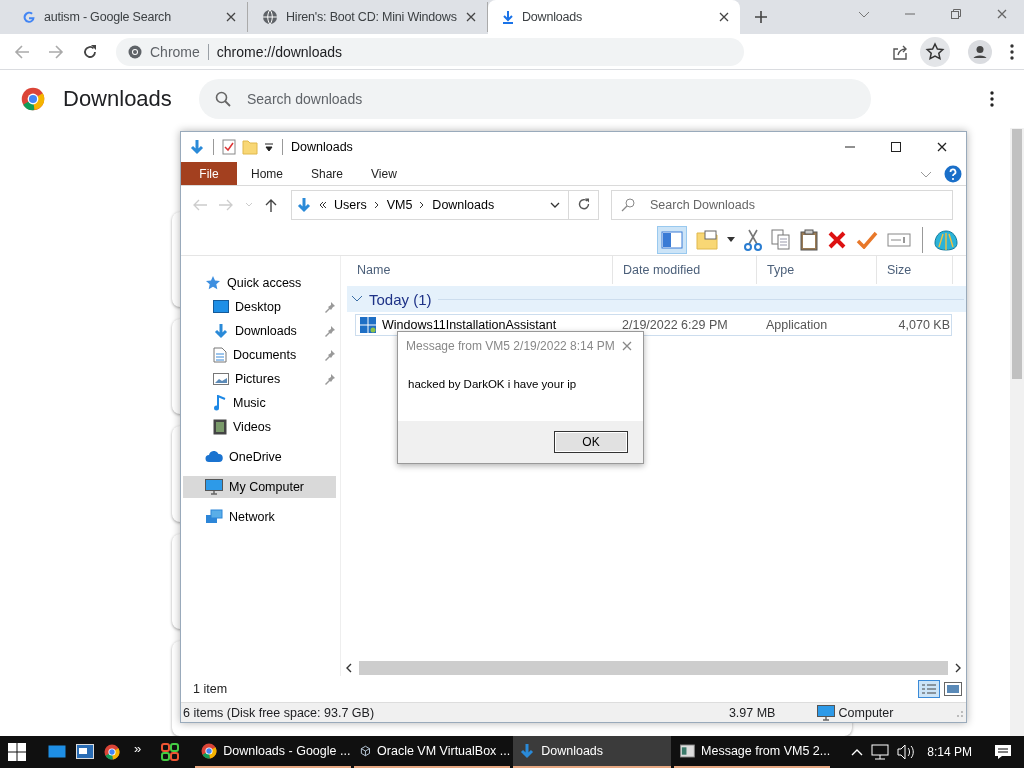 The image size is (1024, 768). Describe the element at coordinates (260, 403) in the screenshot. I see `nav-item: Music` at that location.